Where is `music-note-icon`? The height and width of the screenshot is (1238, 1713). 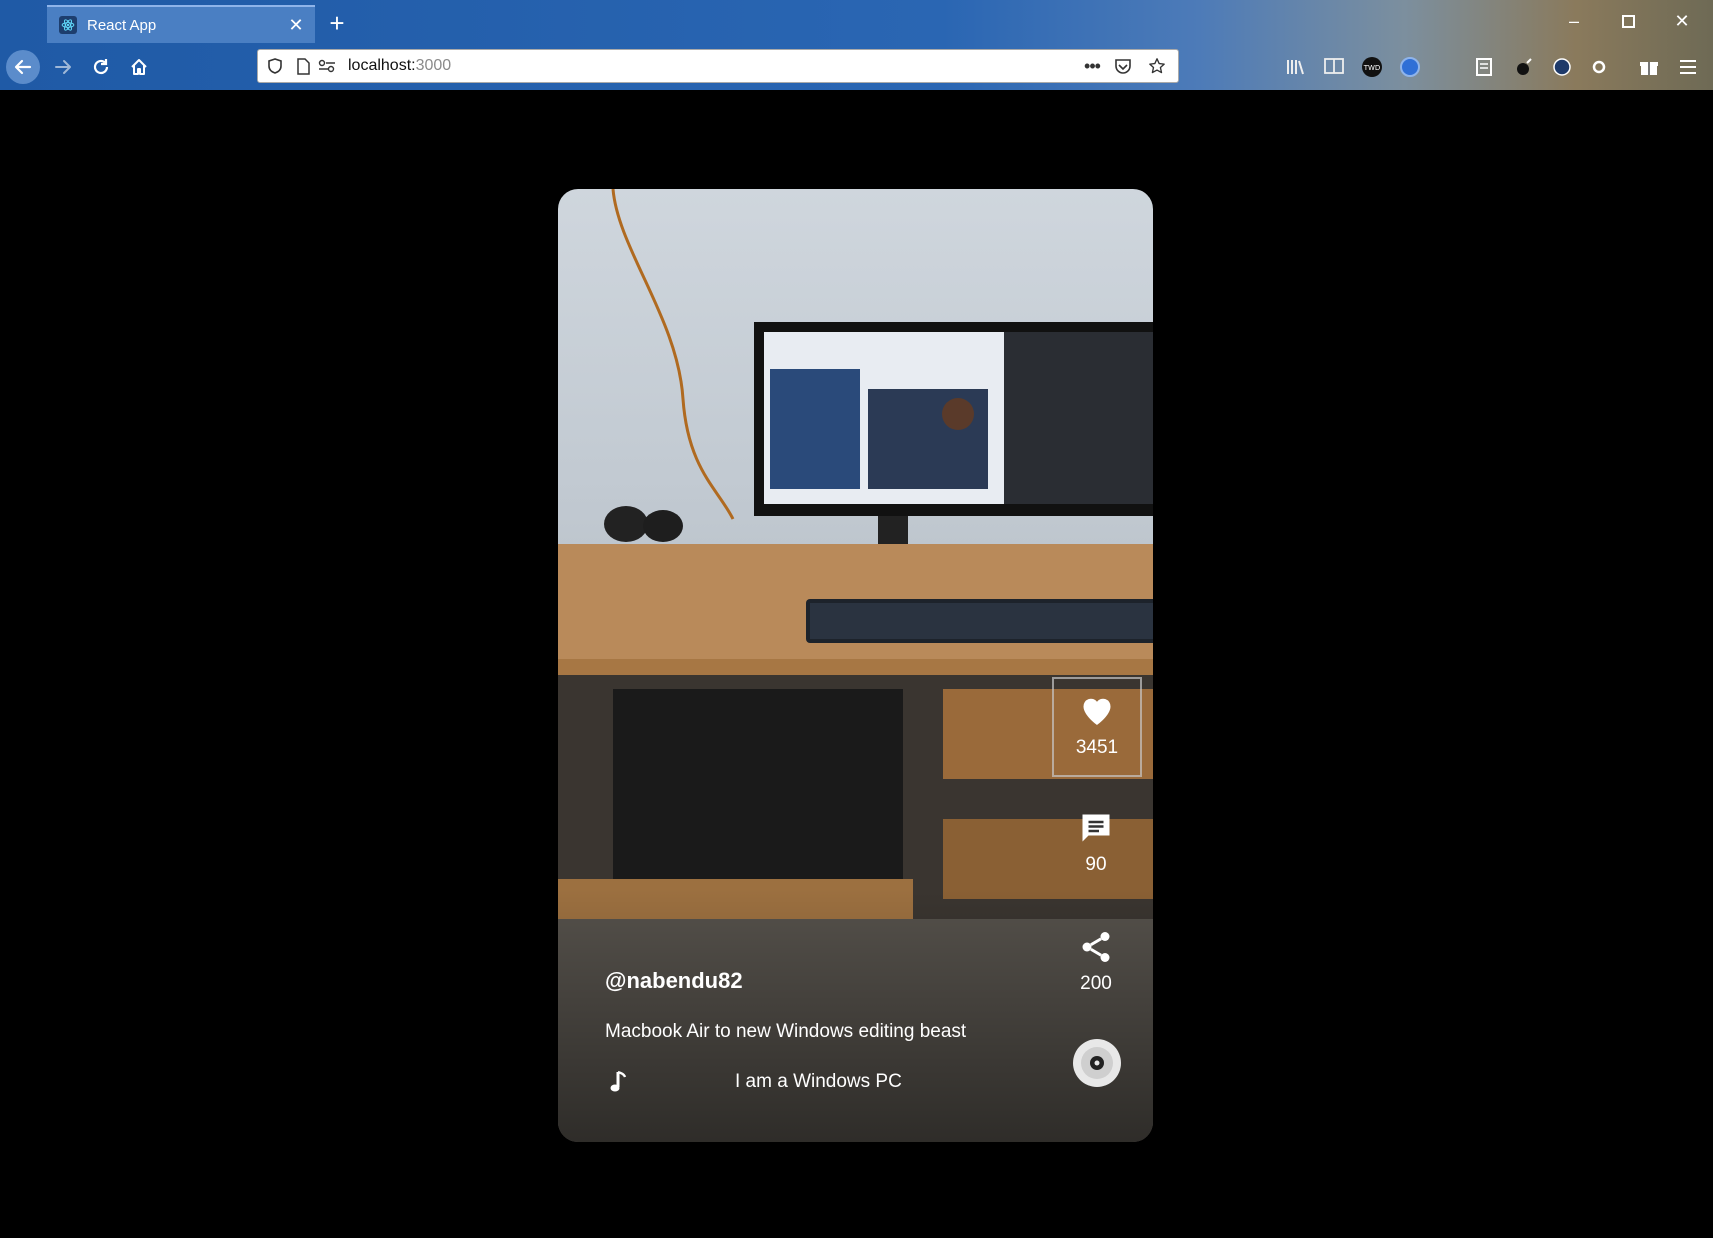 music-note-icon is located at coordinates (619, 1084).